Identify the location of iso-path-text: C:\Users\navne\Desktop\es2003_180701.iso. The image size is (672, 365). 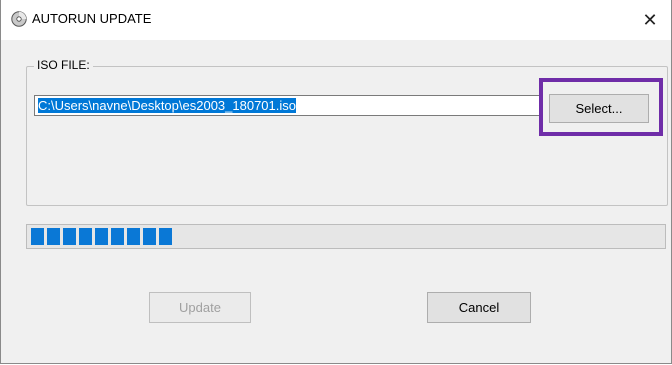
(167, 105).